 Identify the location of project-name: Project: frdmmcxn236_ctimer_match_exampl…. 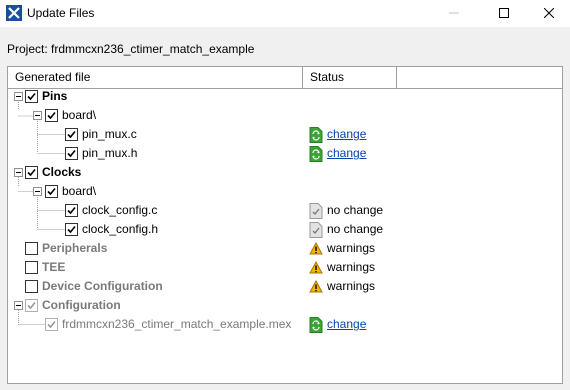
(131, 49).